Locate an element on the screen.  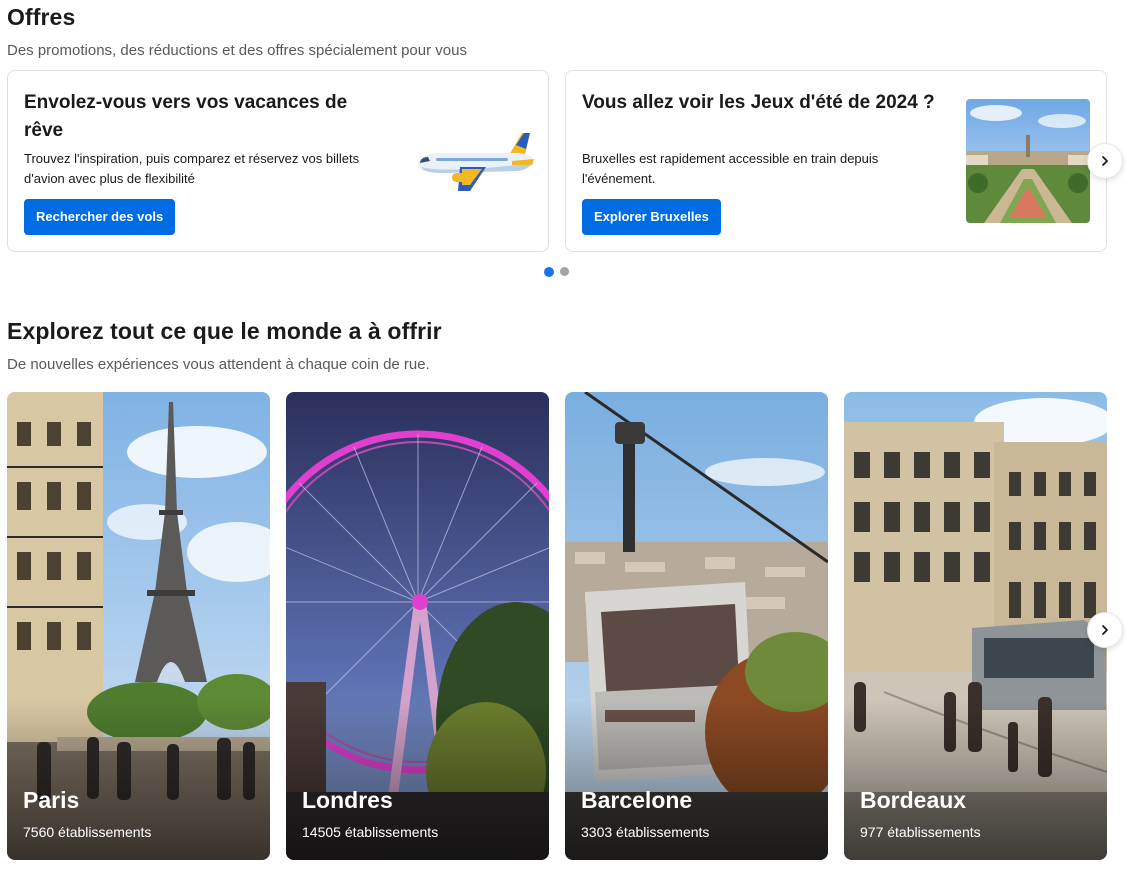
destinations-next-button is located at coordinates (1105, 630).